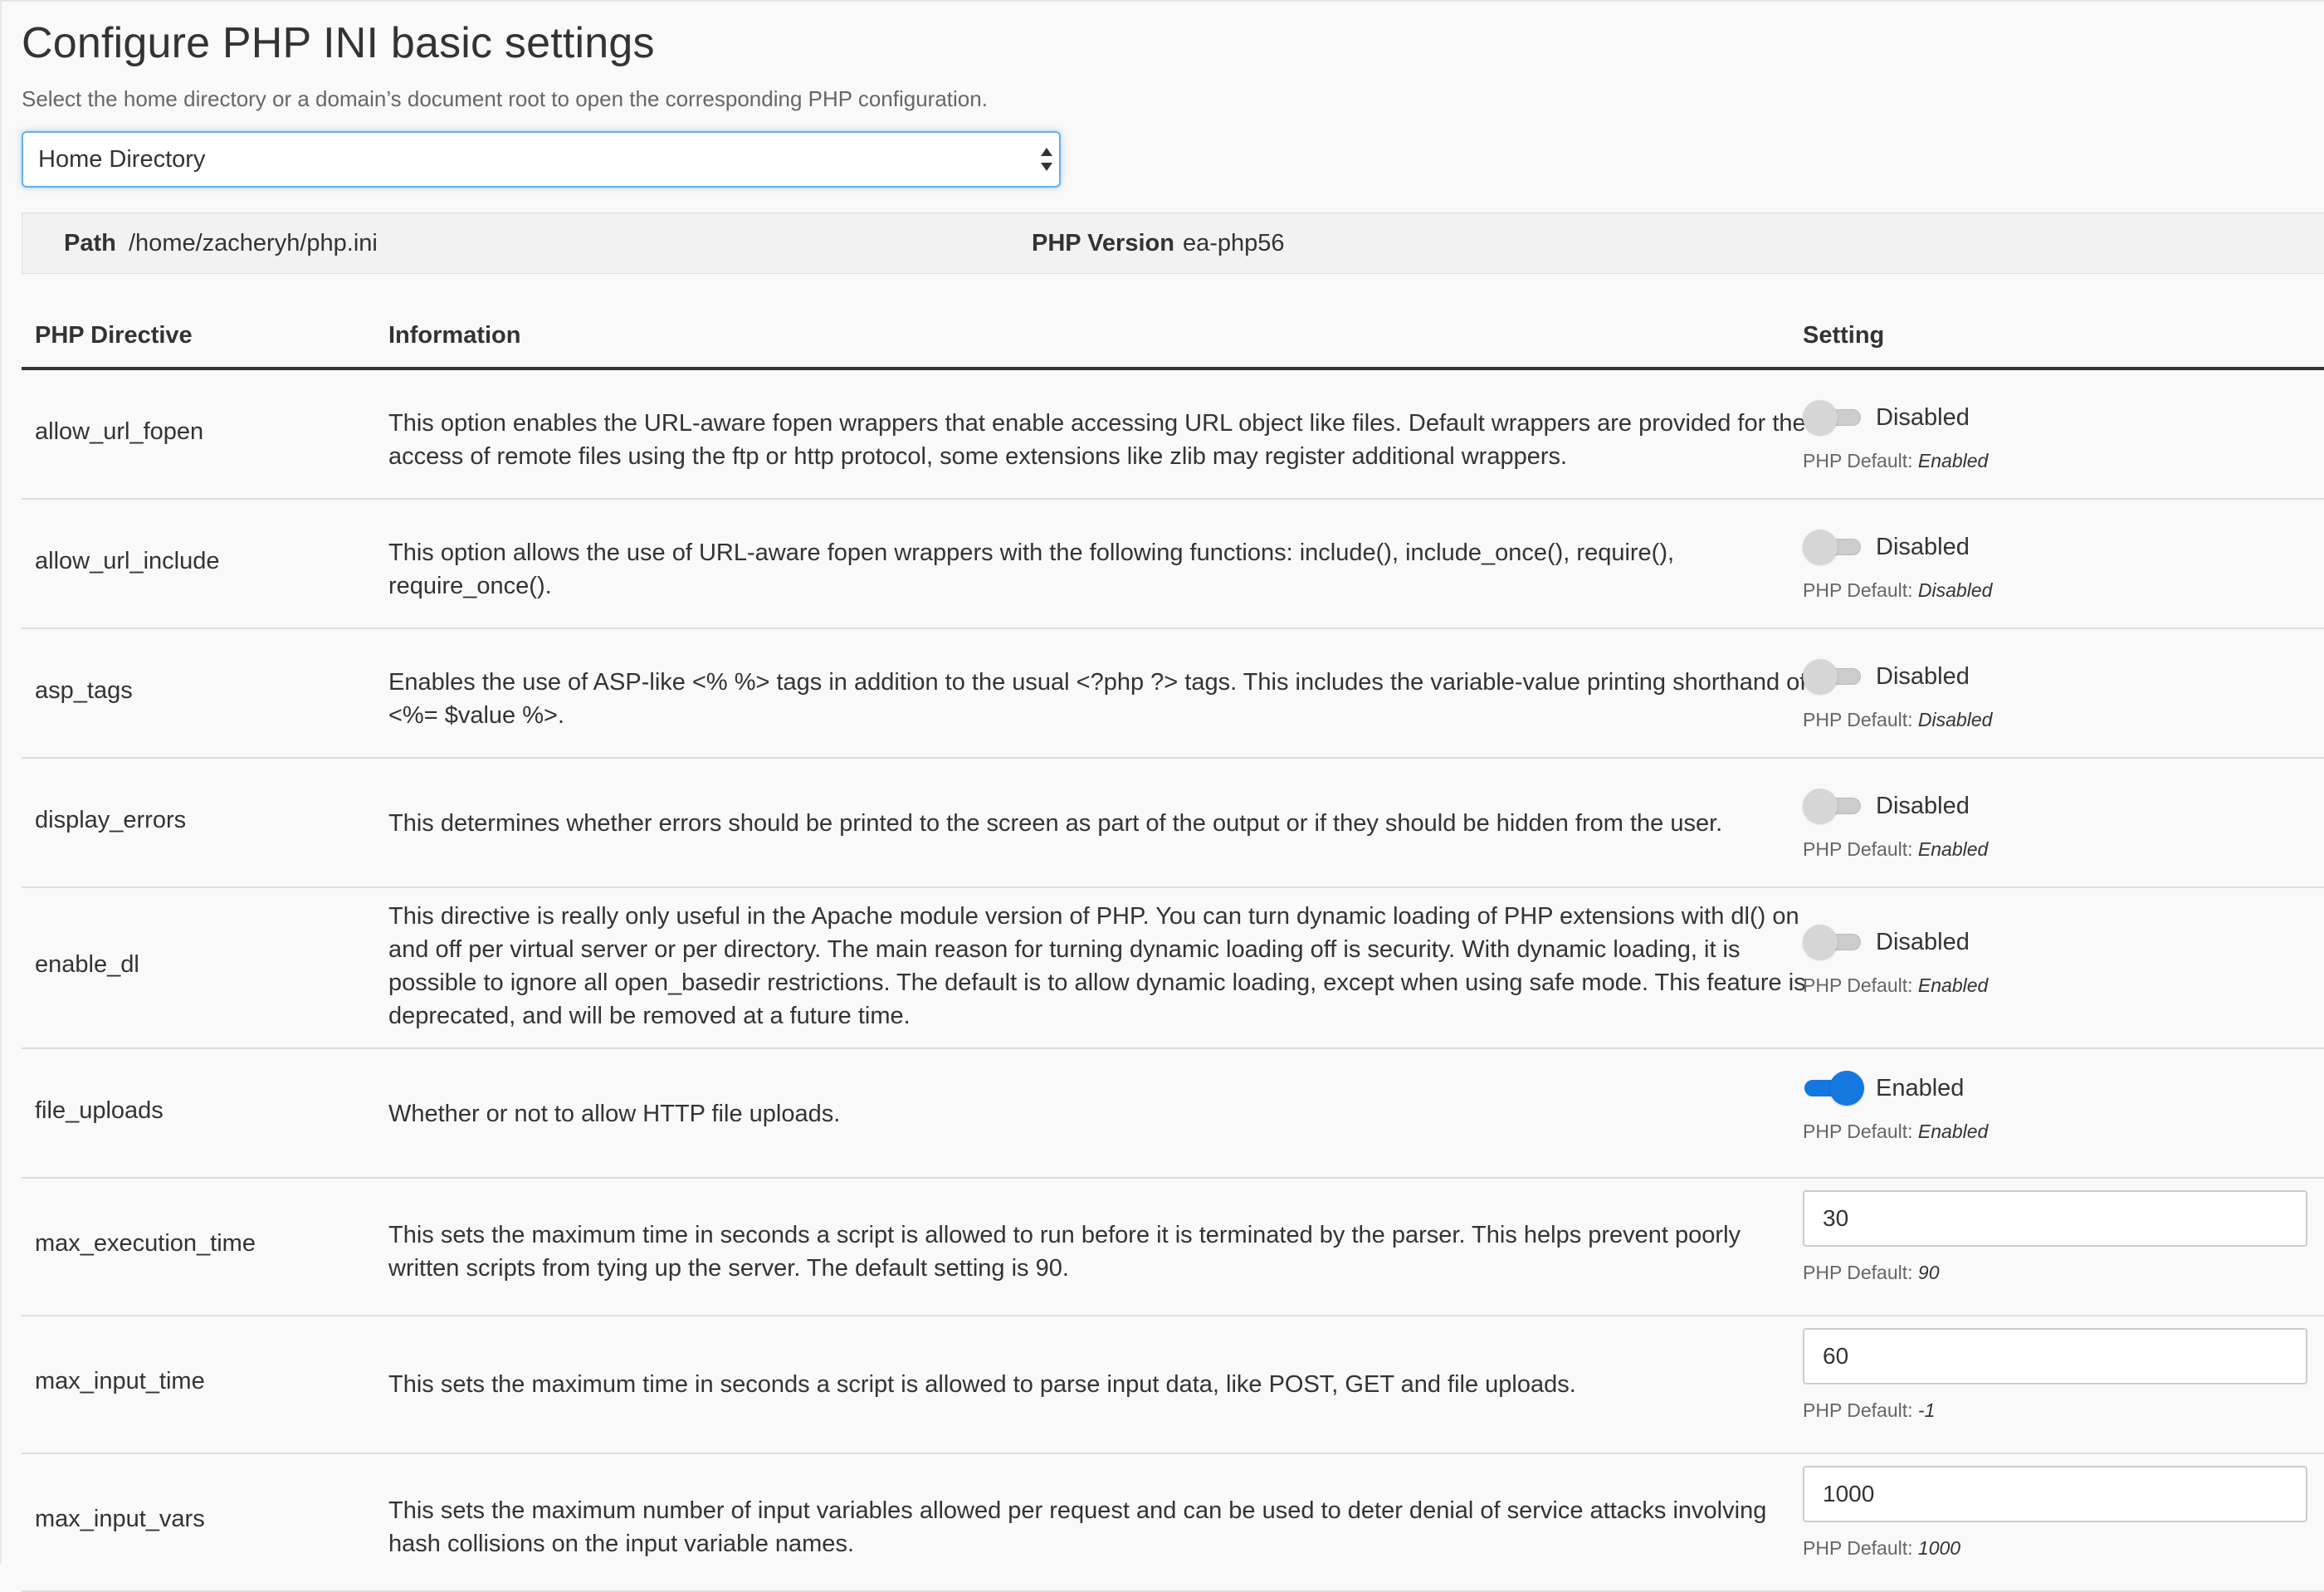 The width and height of the screenshot is (2324, 1592). I want to click on display-errors-toggle: Disabled, so click(2063, 806).